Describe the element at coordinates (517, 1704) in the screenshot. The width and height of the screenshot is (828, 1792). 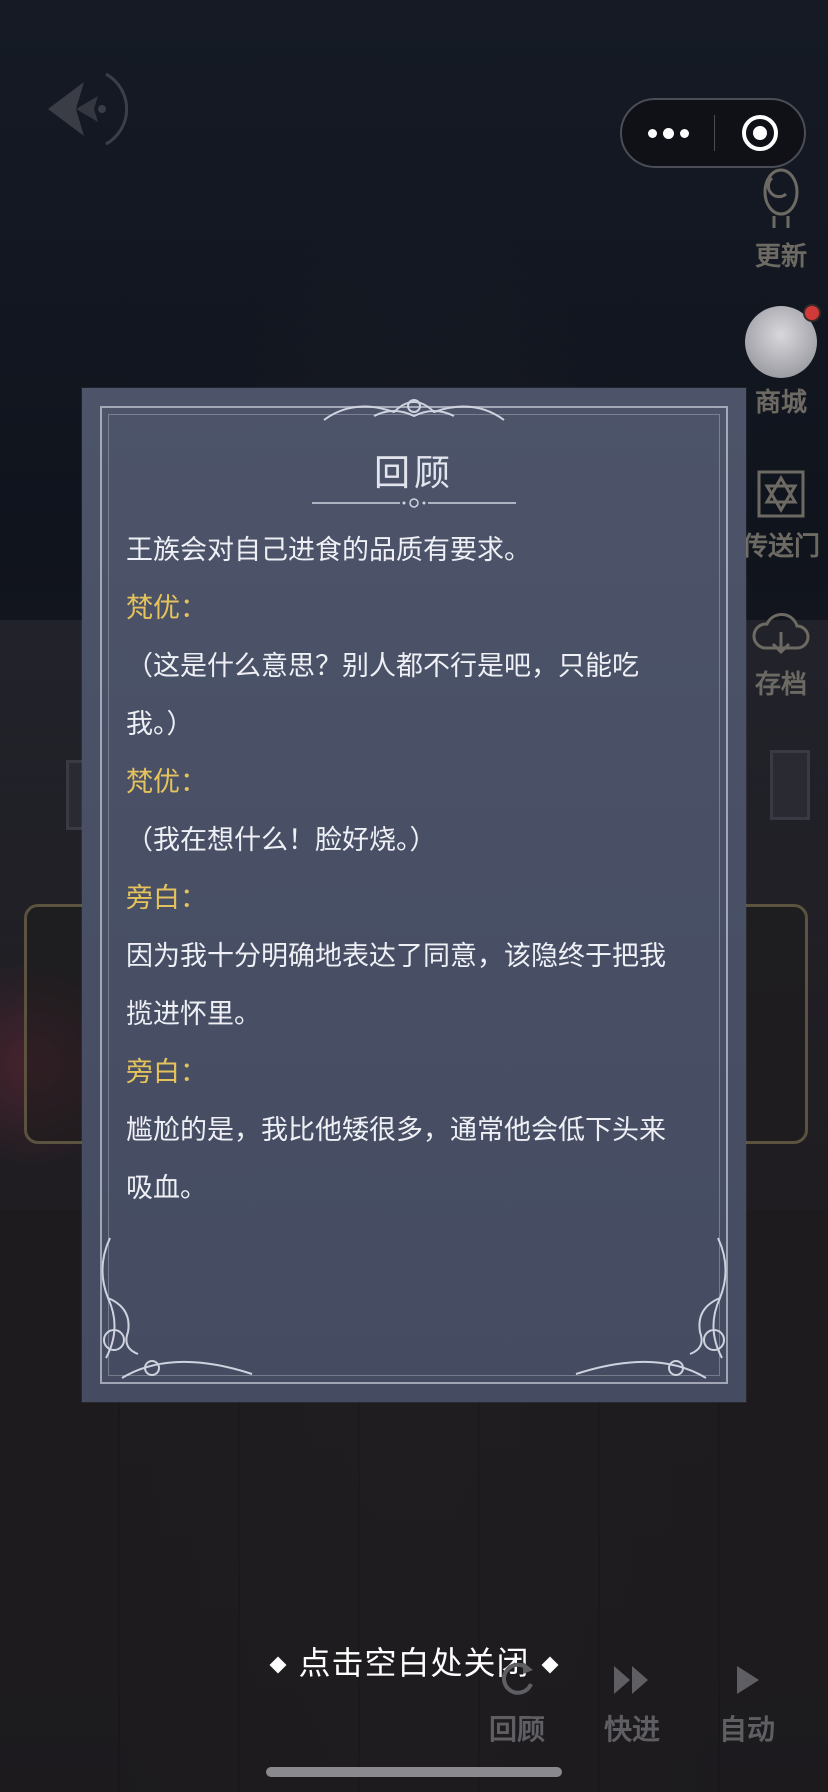
I see `bottom-button-review: 回顾` at that location.